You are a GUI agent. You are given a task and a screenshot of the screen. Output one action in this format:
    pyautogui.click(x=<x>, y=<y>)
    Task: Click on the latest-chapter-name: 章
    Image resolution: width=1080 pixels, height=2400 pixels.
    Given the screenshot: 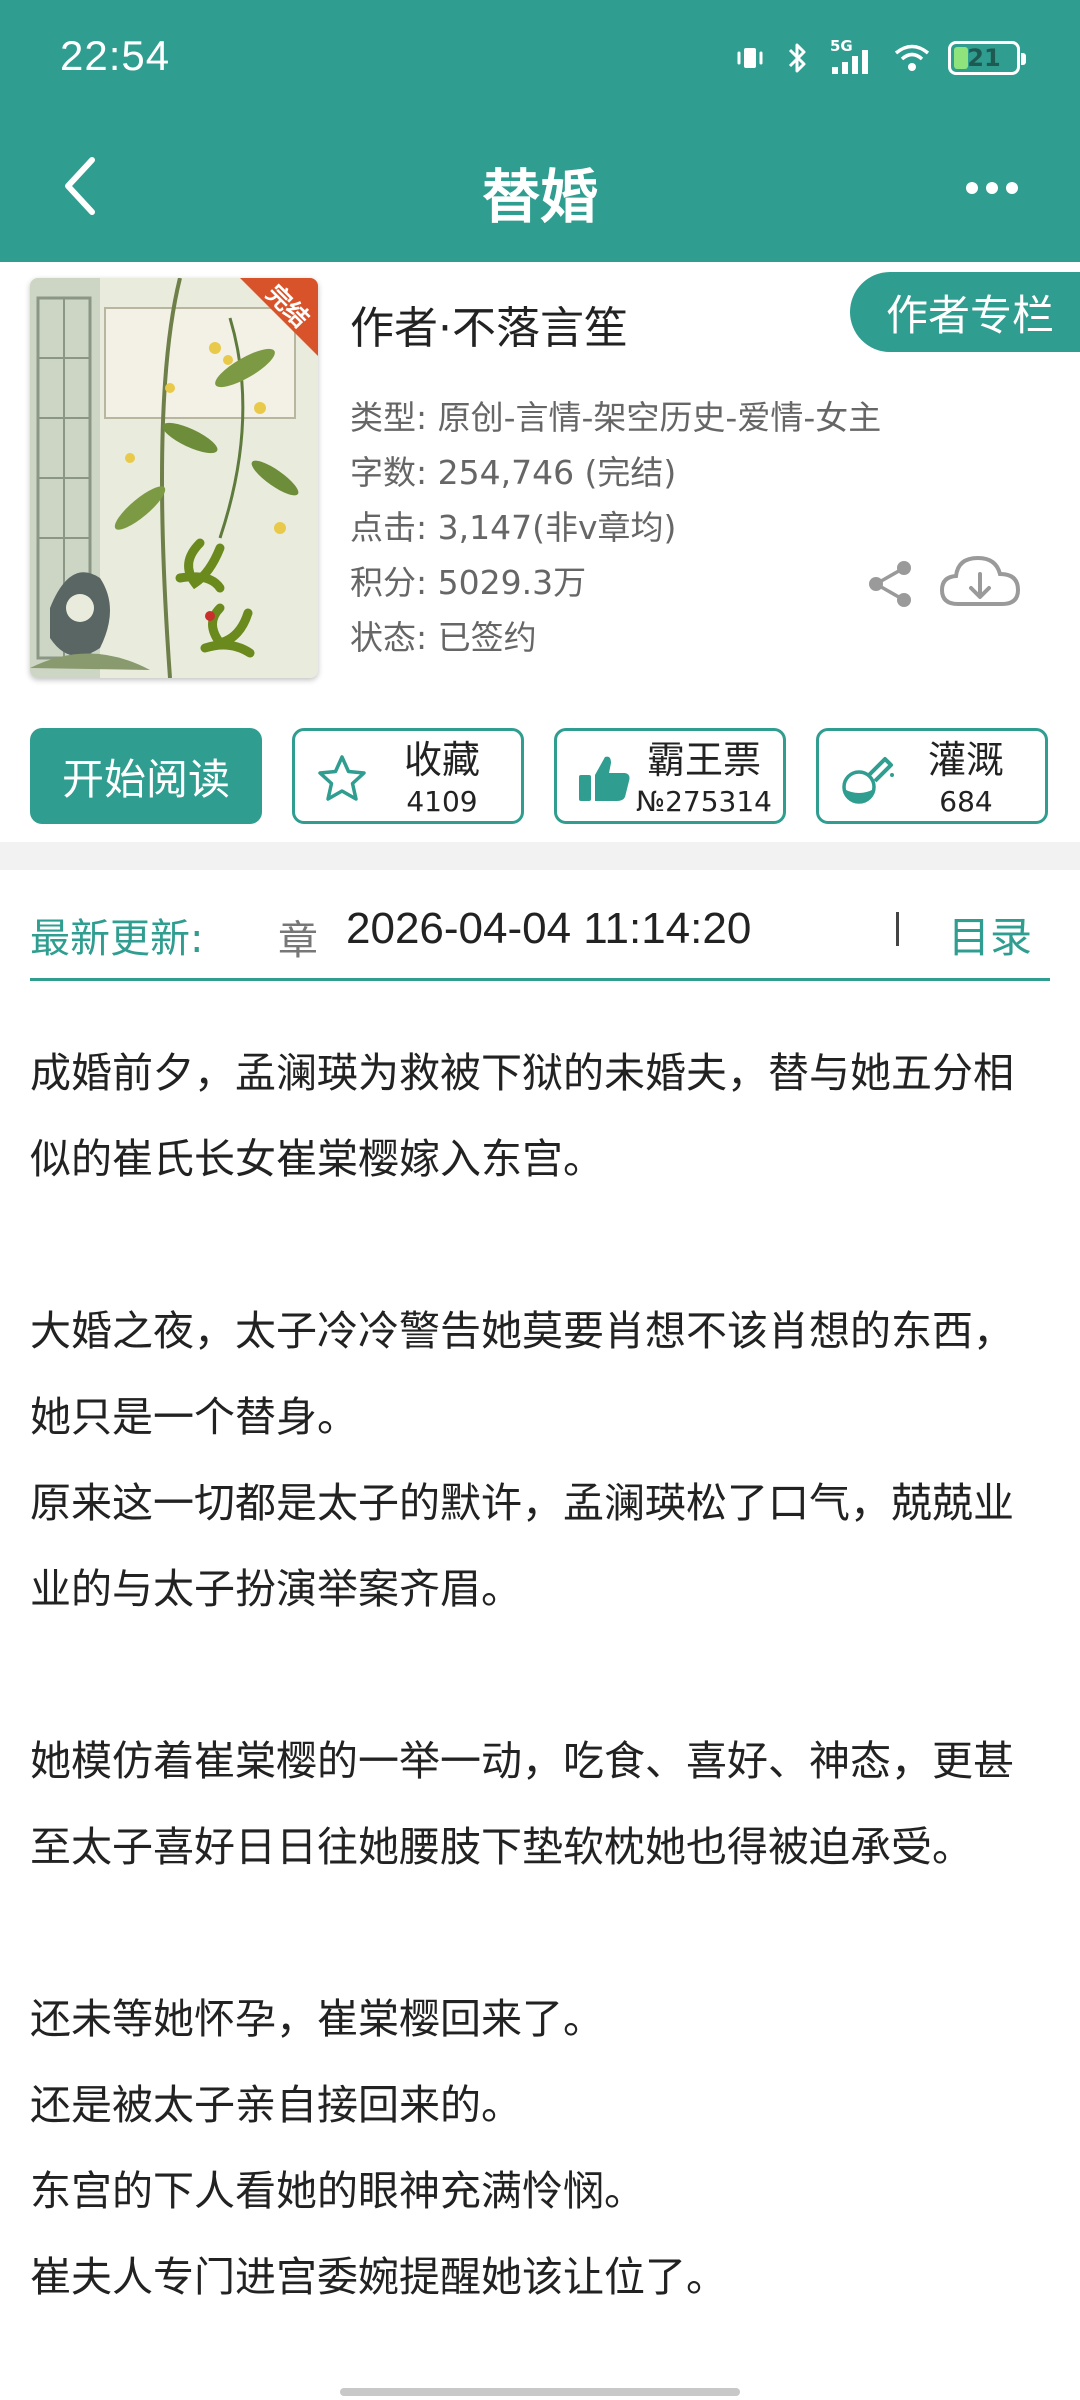 What is the action you would take?
    pyautogui.click(x=298, y=937)
    